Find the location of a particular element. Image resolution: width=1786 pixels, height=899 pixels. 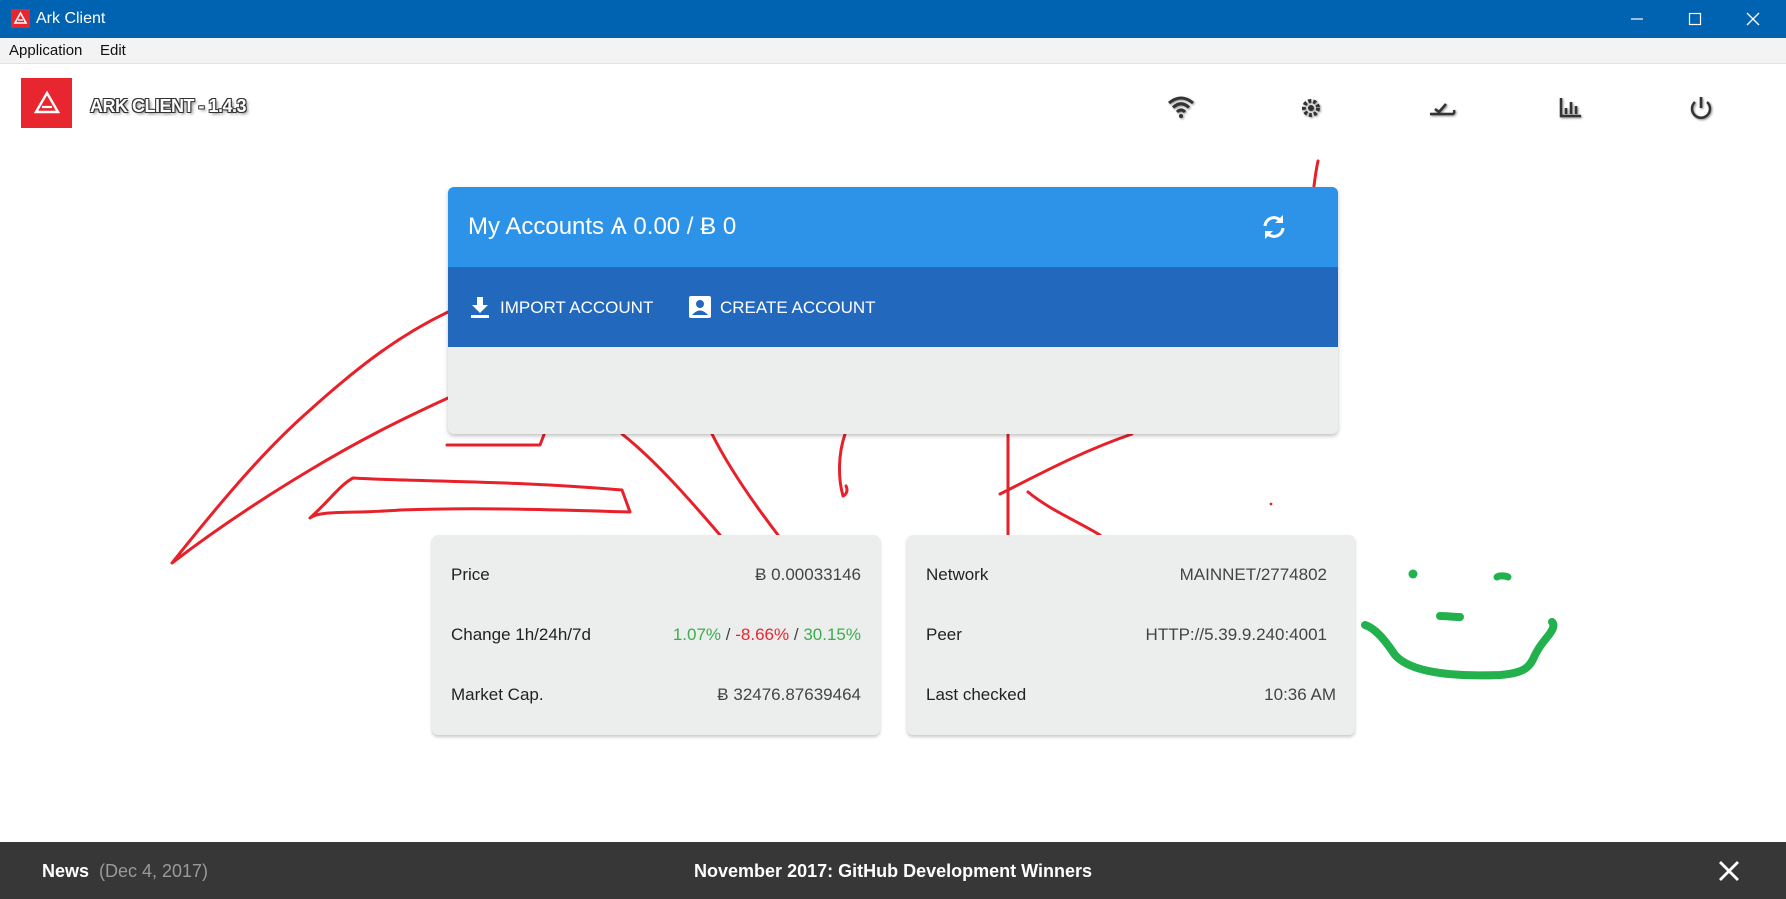

close-icon is located at coordinates (1729, 871).